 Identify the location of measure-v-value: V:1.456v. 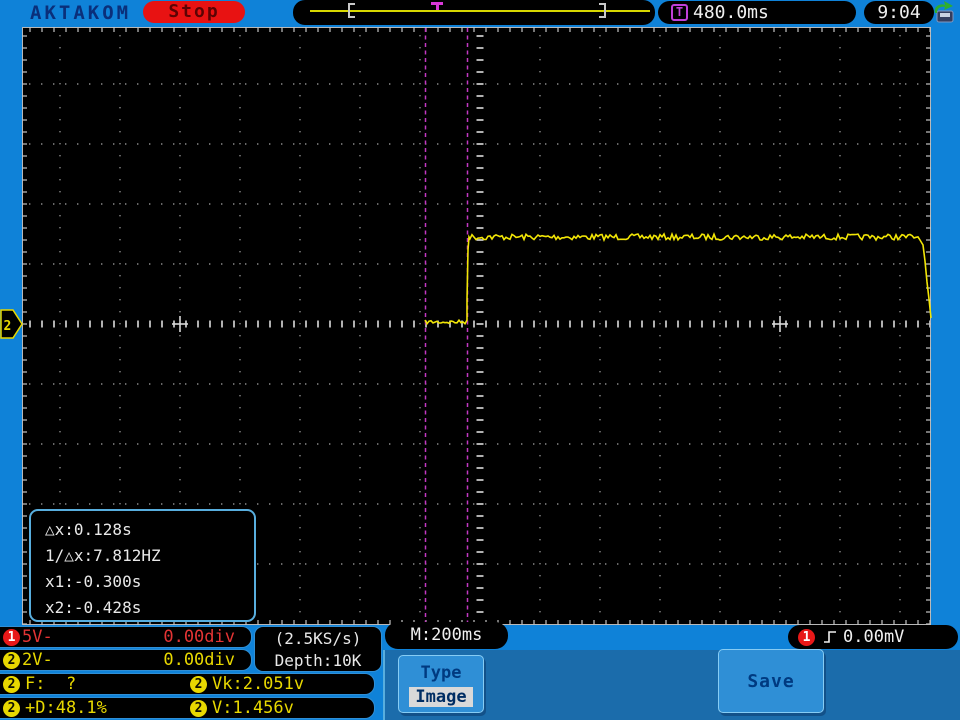
(253, 708).